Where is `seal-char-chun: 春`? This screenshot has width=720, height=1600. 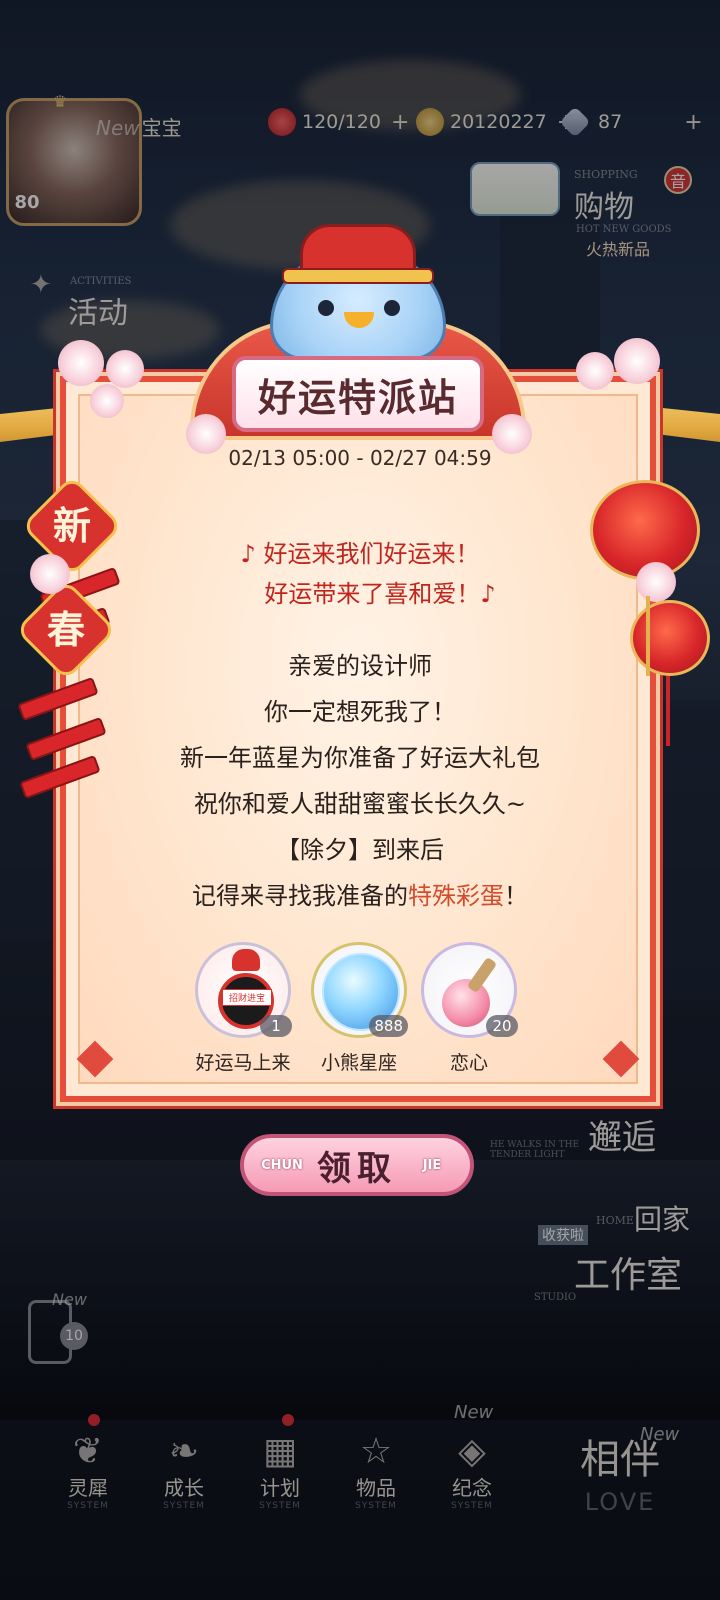 seal-char-chun: 春 is located at coordinates (65, 629).